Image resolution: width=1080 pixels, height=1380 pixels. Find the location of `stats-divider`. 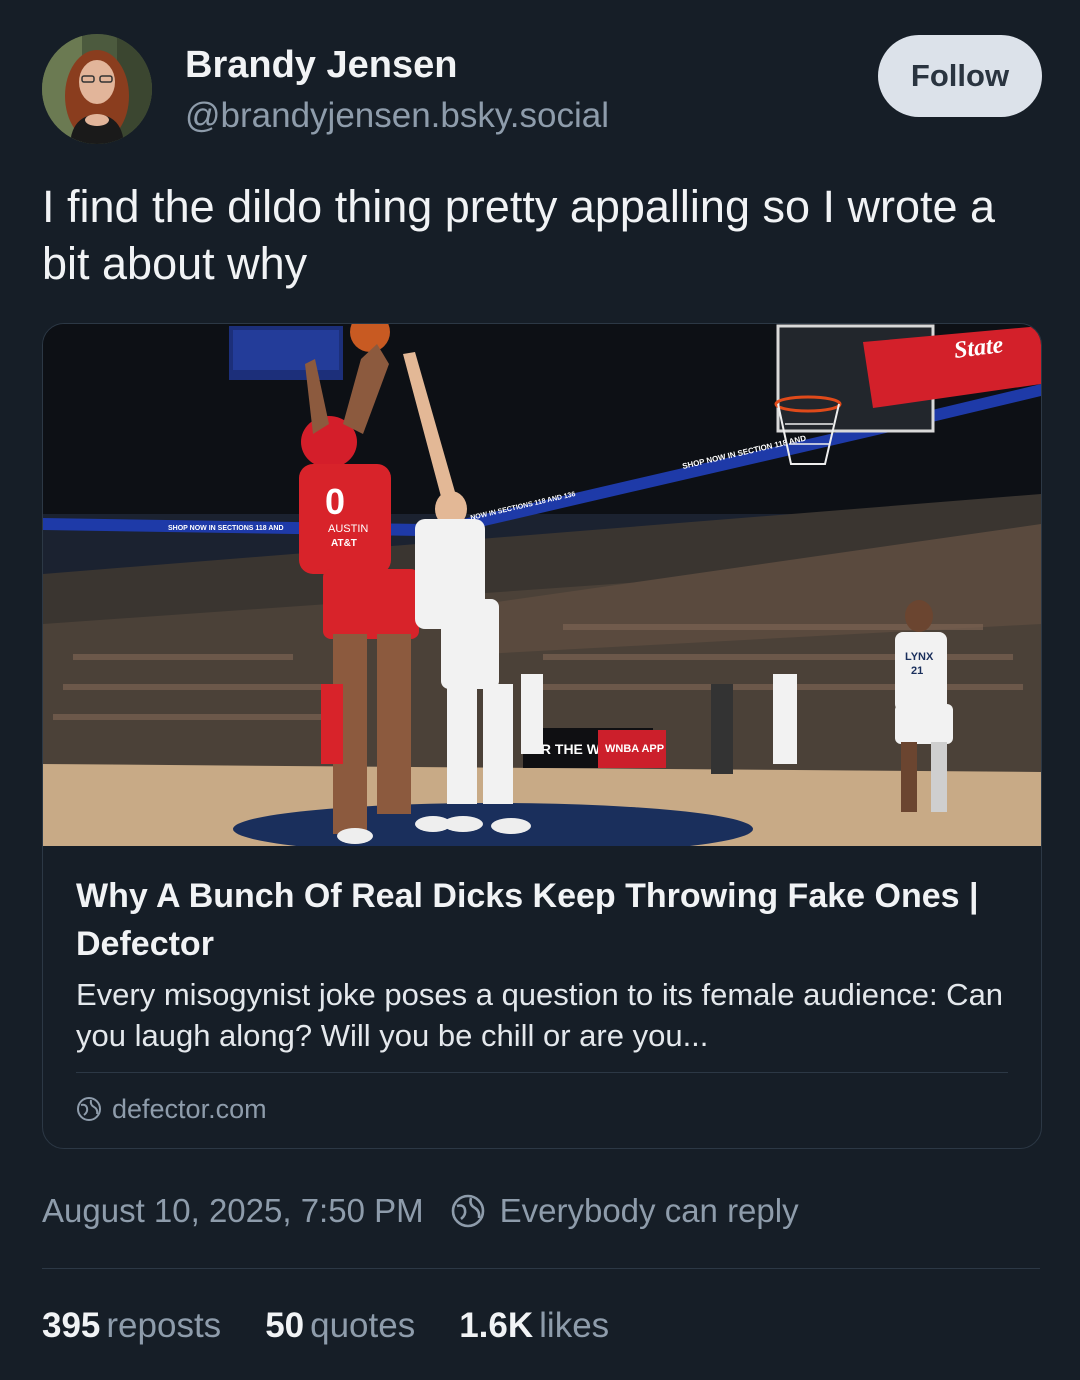

stats-divider is located at coordinates (541, 1268).